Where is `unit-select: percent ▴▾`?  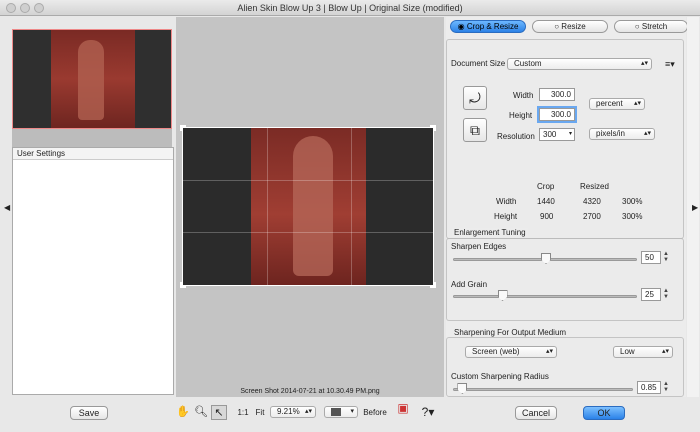
unit-select: percent ▴▾ is located at coordinates (617, 104).